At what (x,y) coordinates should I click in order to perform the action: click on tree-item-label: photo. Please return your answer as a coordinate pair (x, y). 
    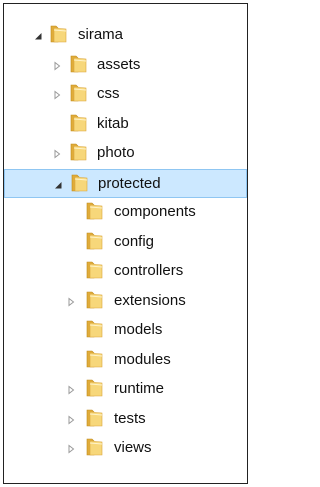
    Looking at the image, I should click on (116, 152).